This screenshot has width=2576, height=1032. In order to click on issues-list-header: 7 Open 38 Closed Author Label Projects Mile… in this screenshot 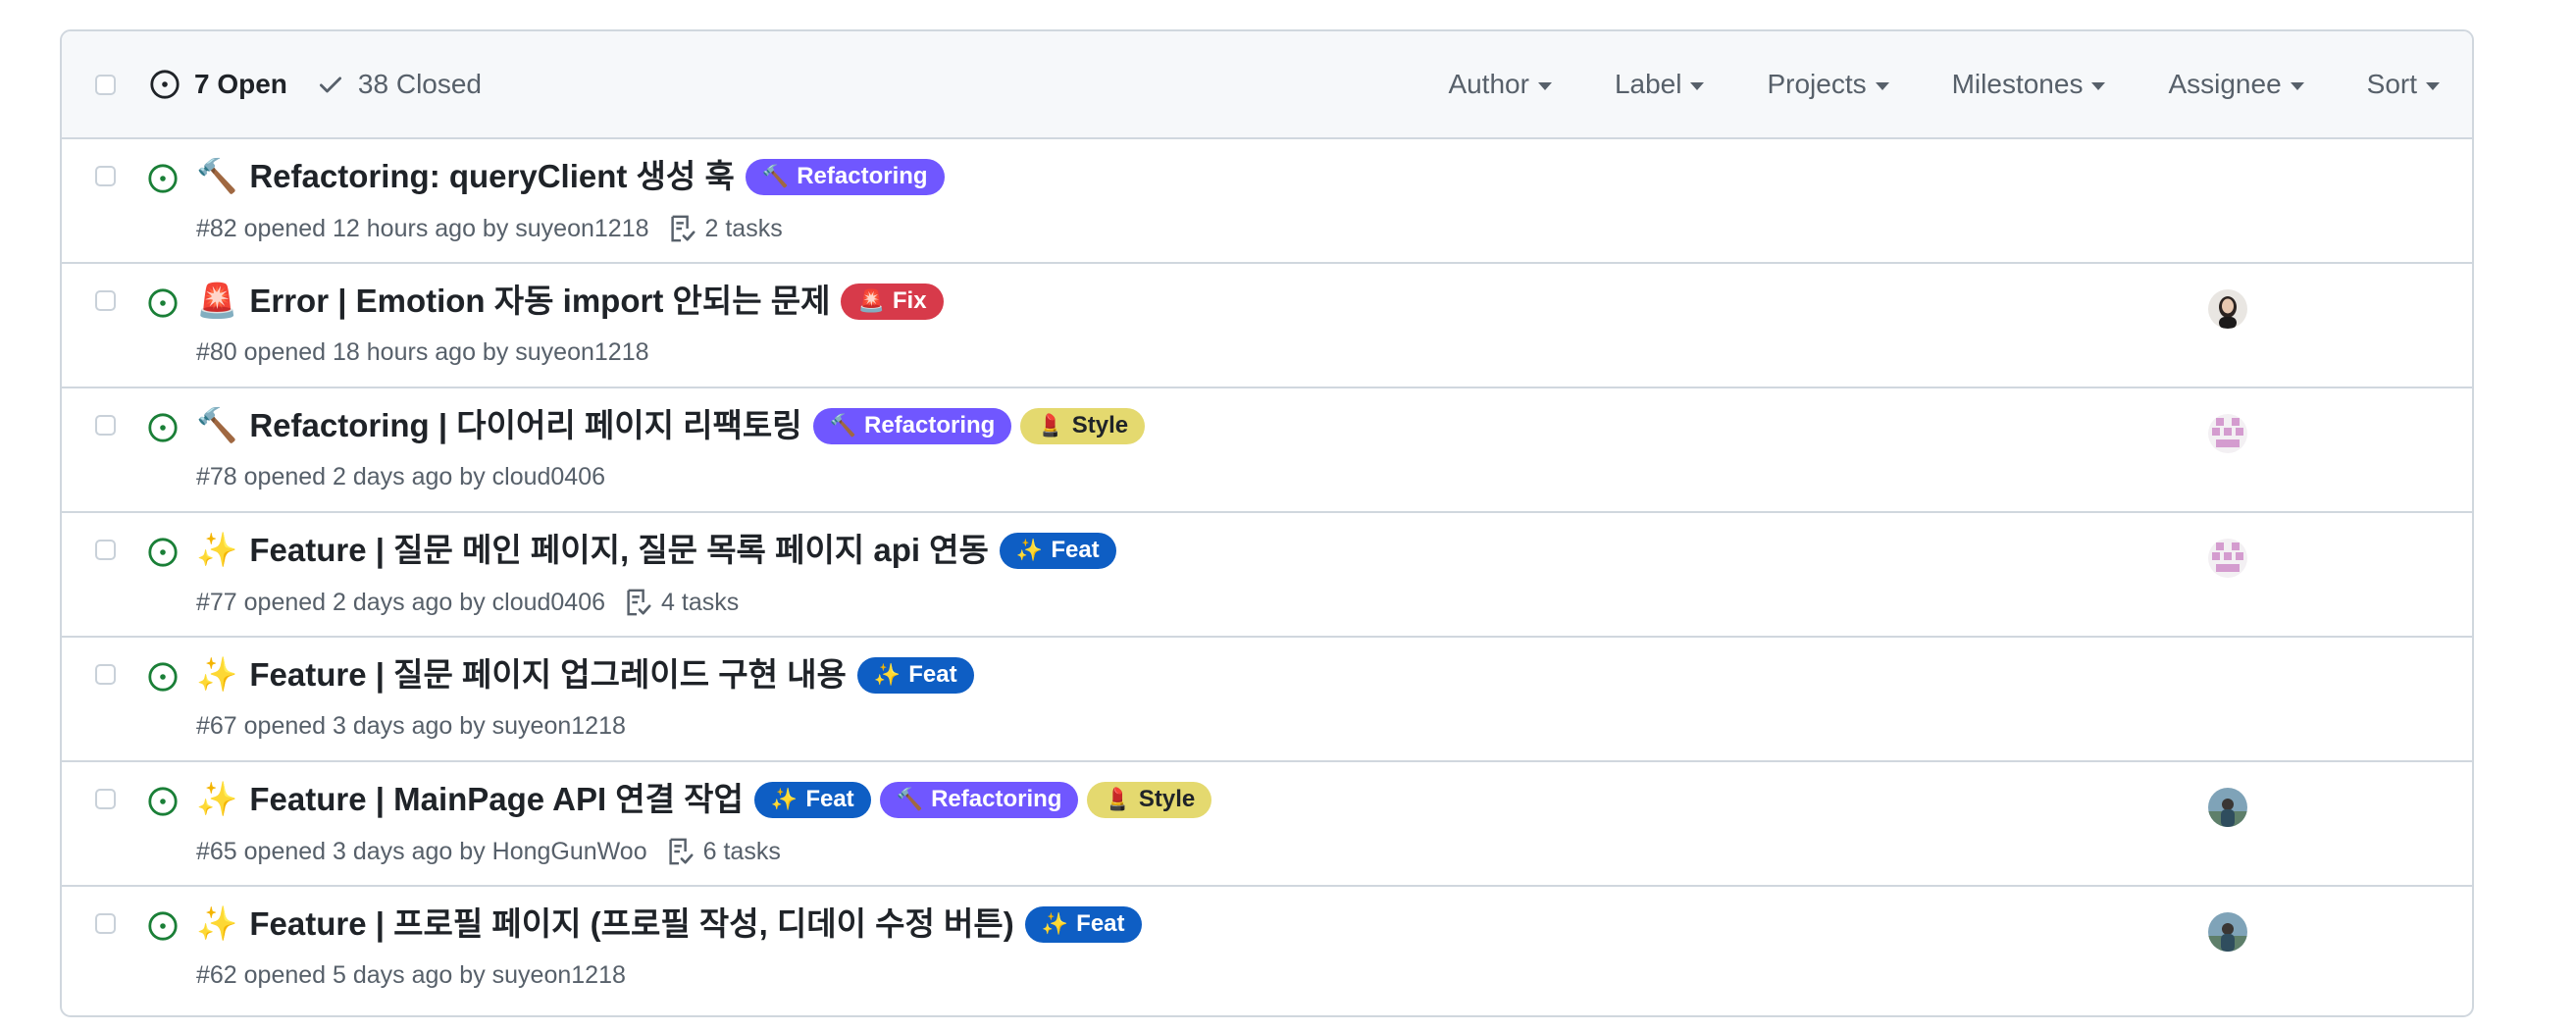, I will do `click(1267, 85)`.